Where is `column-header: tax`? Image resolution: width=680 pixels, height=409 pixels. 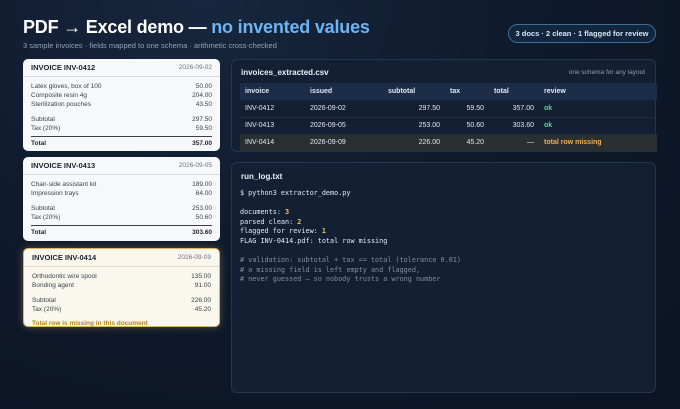 column-header: tax is located at coordinates (467, 91).